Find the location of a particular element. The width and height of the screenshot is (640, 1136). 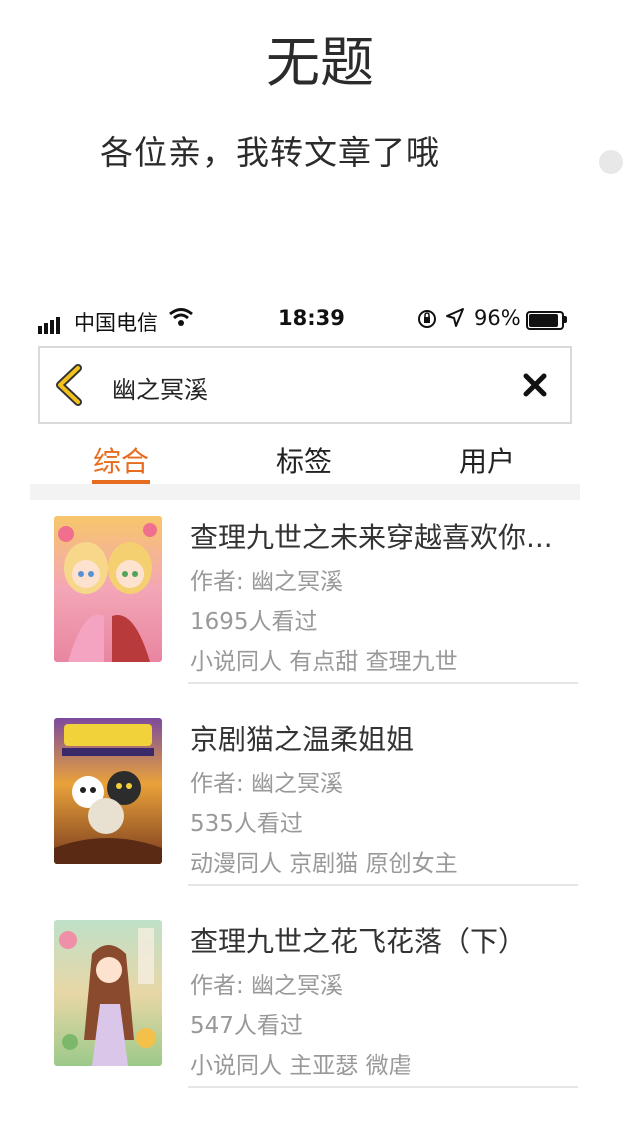

location-icon is located at coordinates (455, 320).